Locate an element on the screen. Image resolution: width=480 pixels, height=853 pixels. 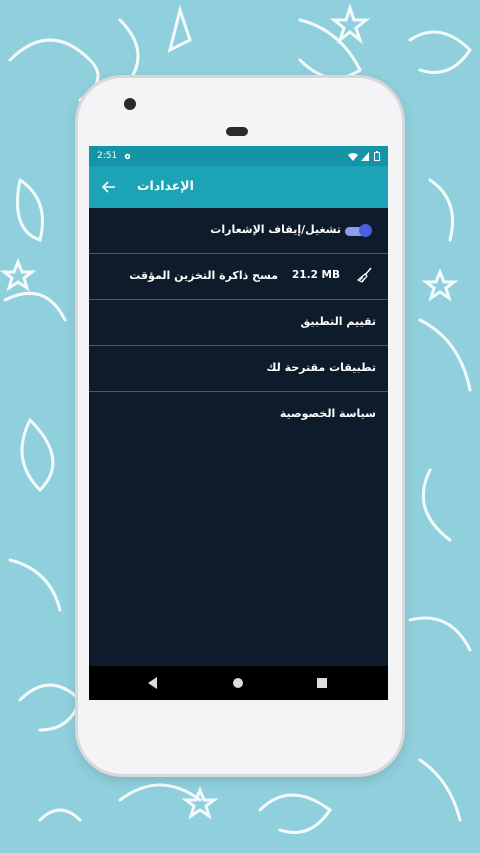
clear-cache-row: مسح ذاكرة التخزين المؤقت 21.2 MB is located at coordinates (238, 277).